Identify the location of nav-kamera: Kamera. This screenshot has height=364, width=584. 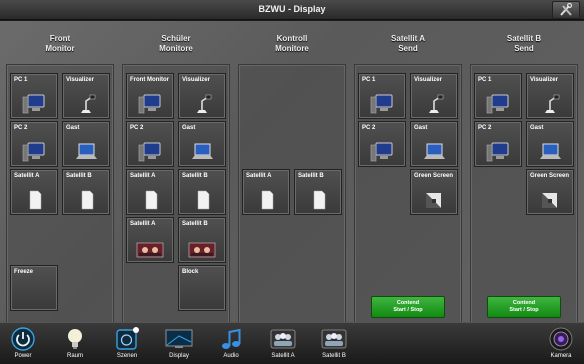
(561, 345).